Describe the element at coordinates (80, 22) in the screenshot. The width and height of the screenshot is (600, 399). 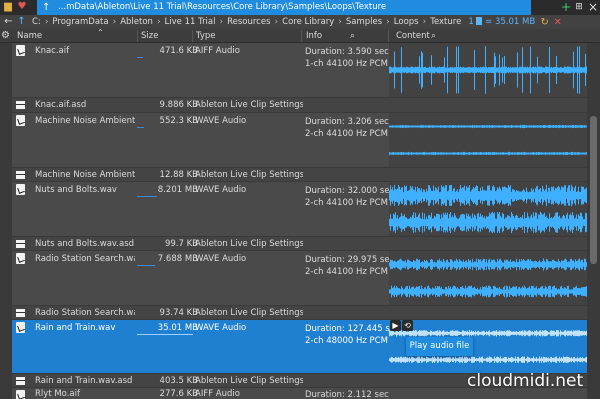
I see `crumb-programdata: ProgramData` at that location.